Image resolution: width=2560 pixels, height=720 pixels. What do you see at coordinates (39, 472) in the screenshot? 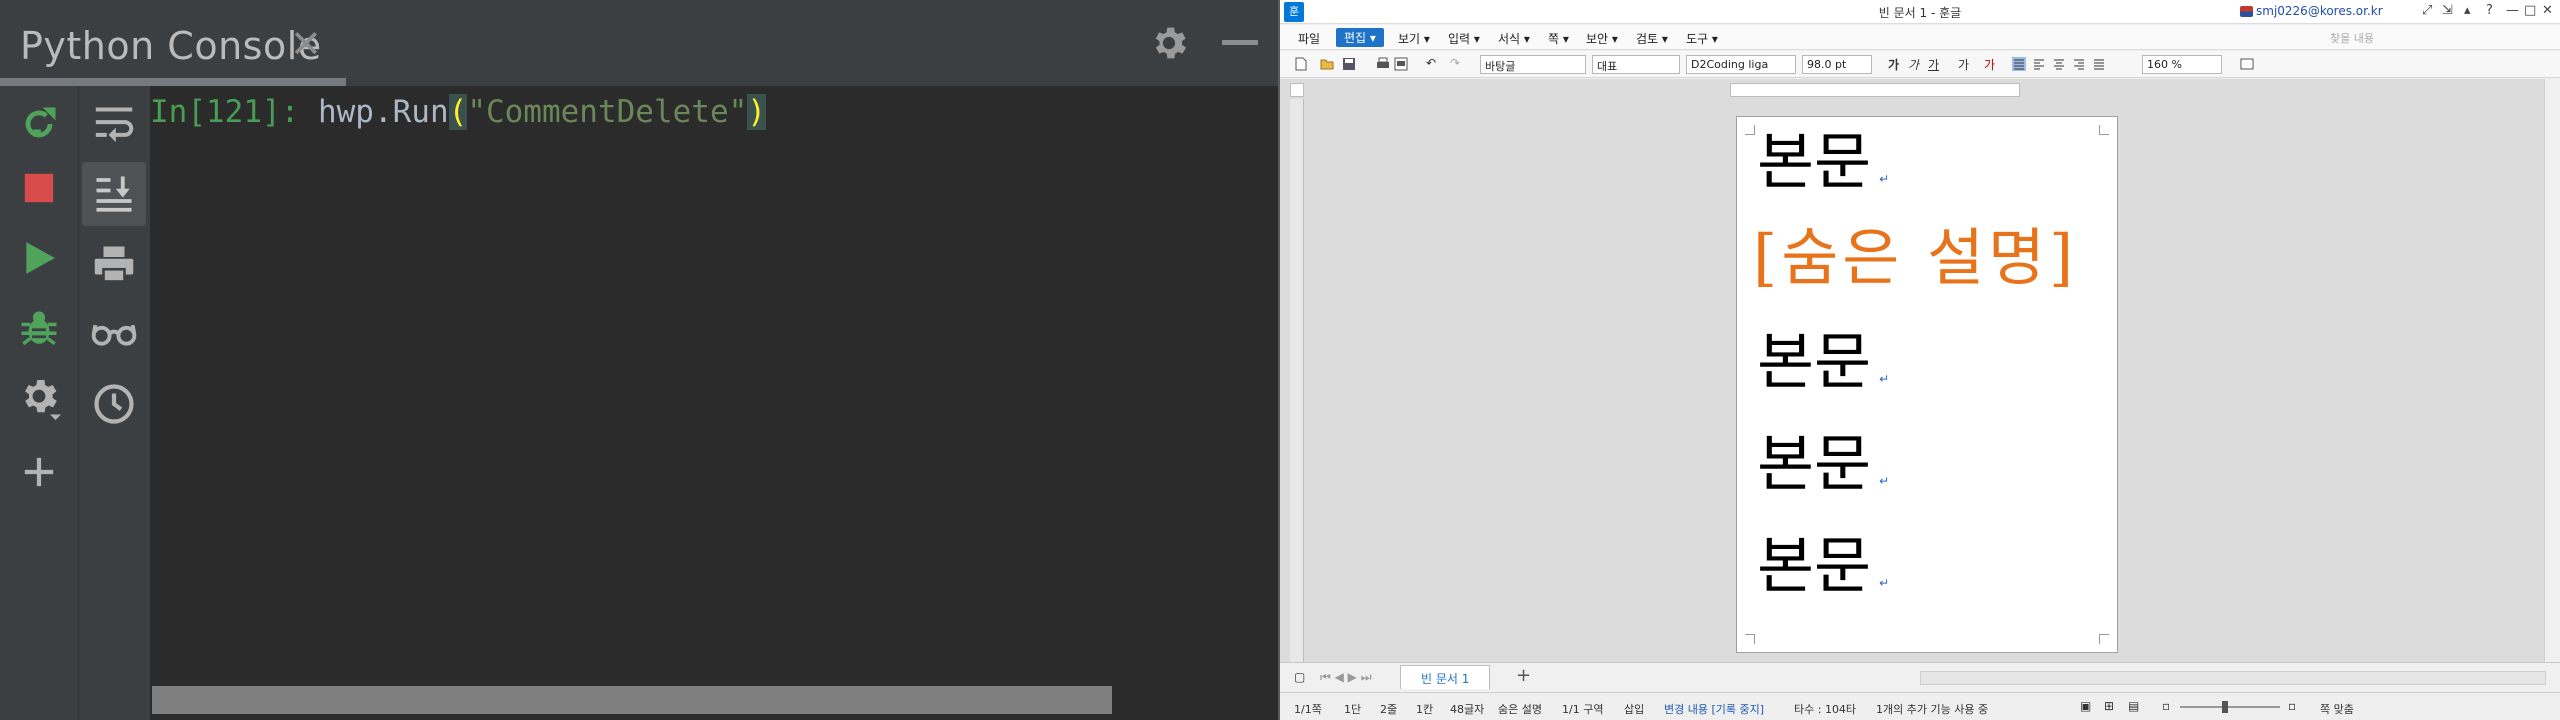
I see `add-icon` at bounding box center [39, 472].